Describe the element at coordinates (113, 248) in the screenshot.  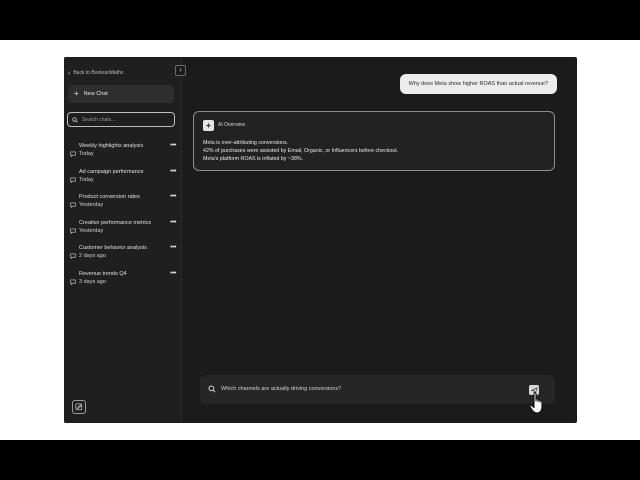
I see `chat-title: Customer behavior analysis` at that location.